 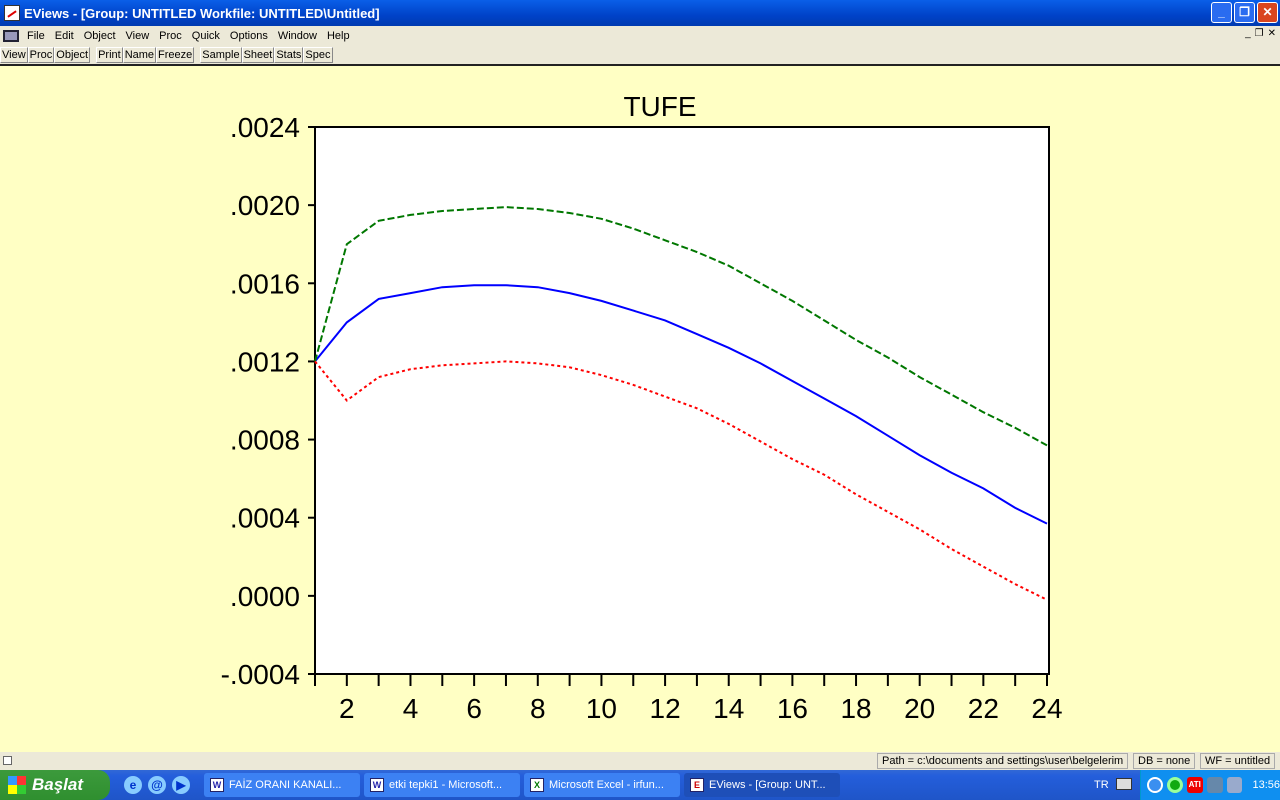 I want to click on x-tick-label: 16, so click(x=792, y=708).